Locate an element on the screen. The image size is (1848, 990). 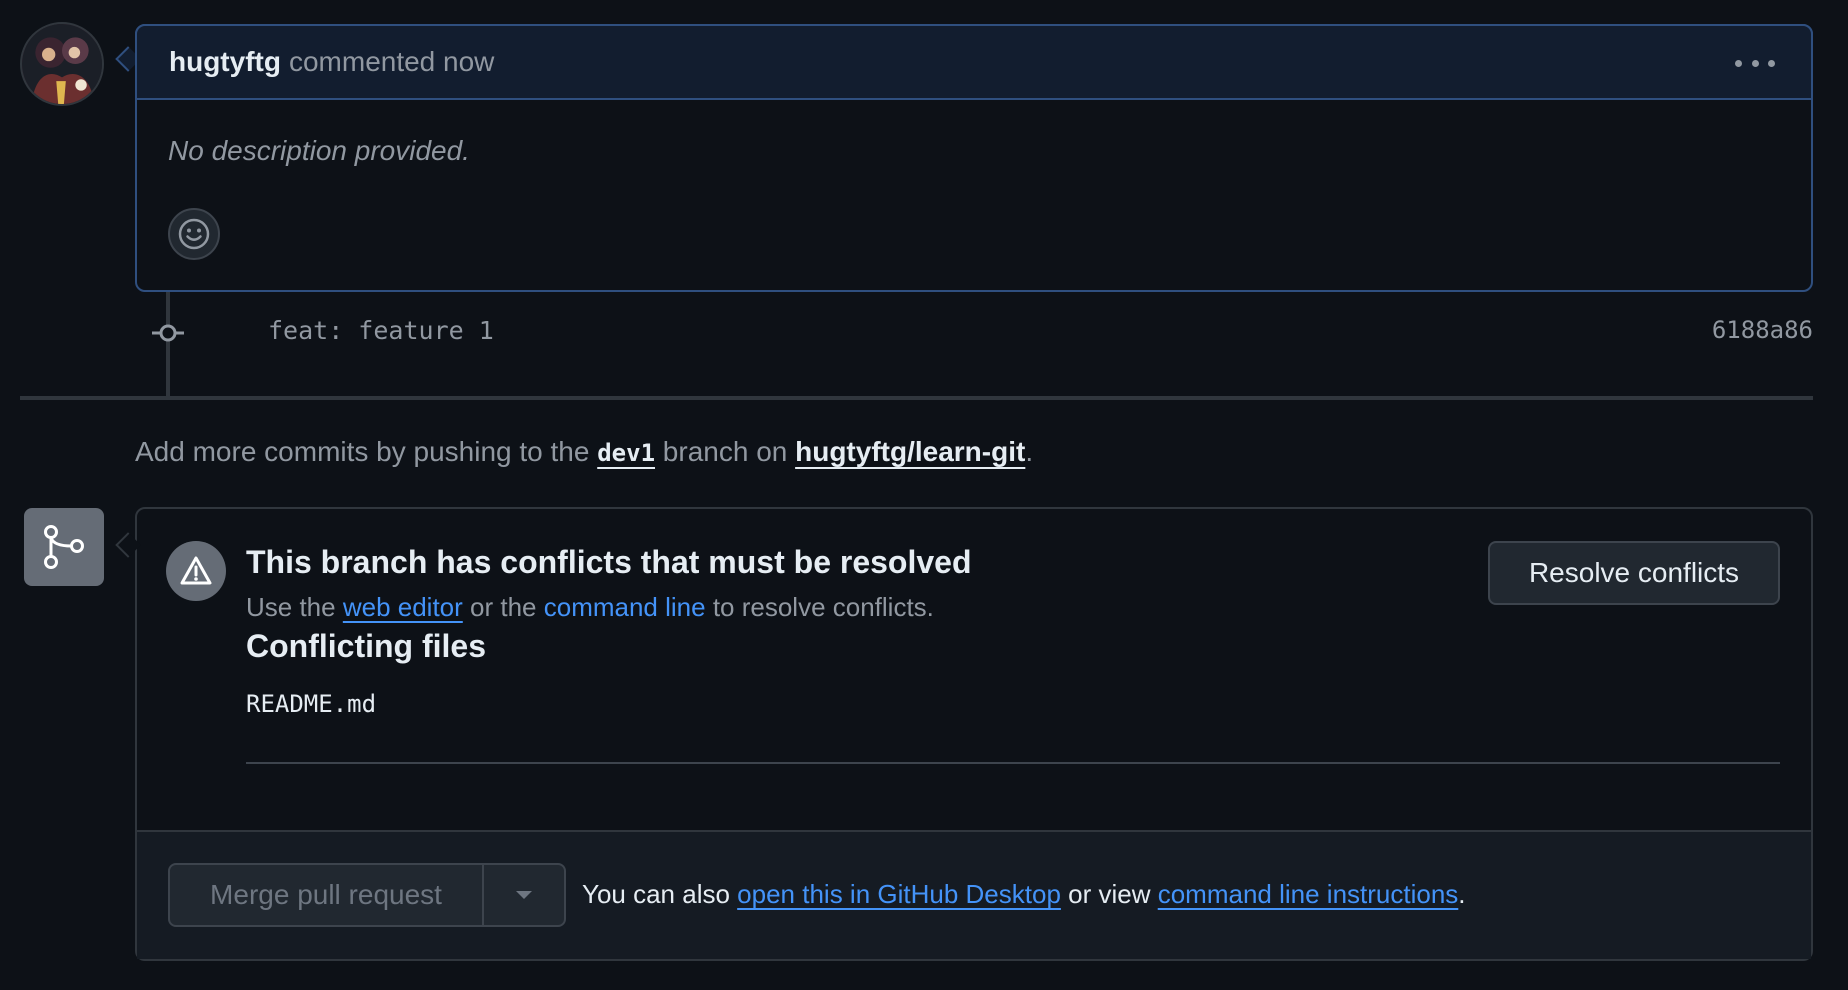
conflict-sub-prefix: Use the is located at coordinates (294, 607).